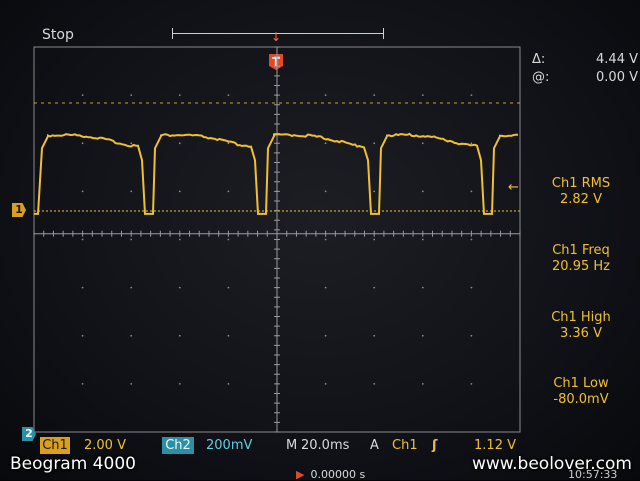 The width and height of the screenshot is (640, 481). Describe the element at coordinates (55, 445) in the screenshot. I see `ch1-badge: Ch1` at that location.